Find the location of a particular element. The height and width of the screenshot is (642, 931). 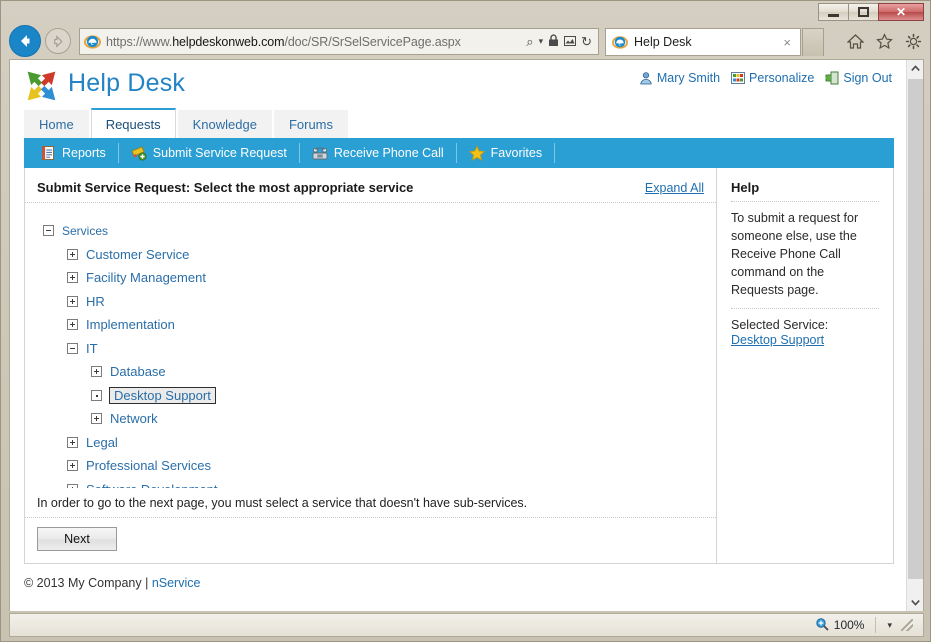

compatibility-view-icon is located at coordinates (570, 42).